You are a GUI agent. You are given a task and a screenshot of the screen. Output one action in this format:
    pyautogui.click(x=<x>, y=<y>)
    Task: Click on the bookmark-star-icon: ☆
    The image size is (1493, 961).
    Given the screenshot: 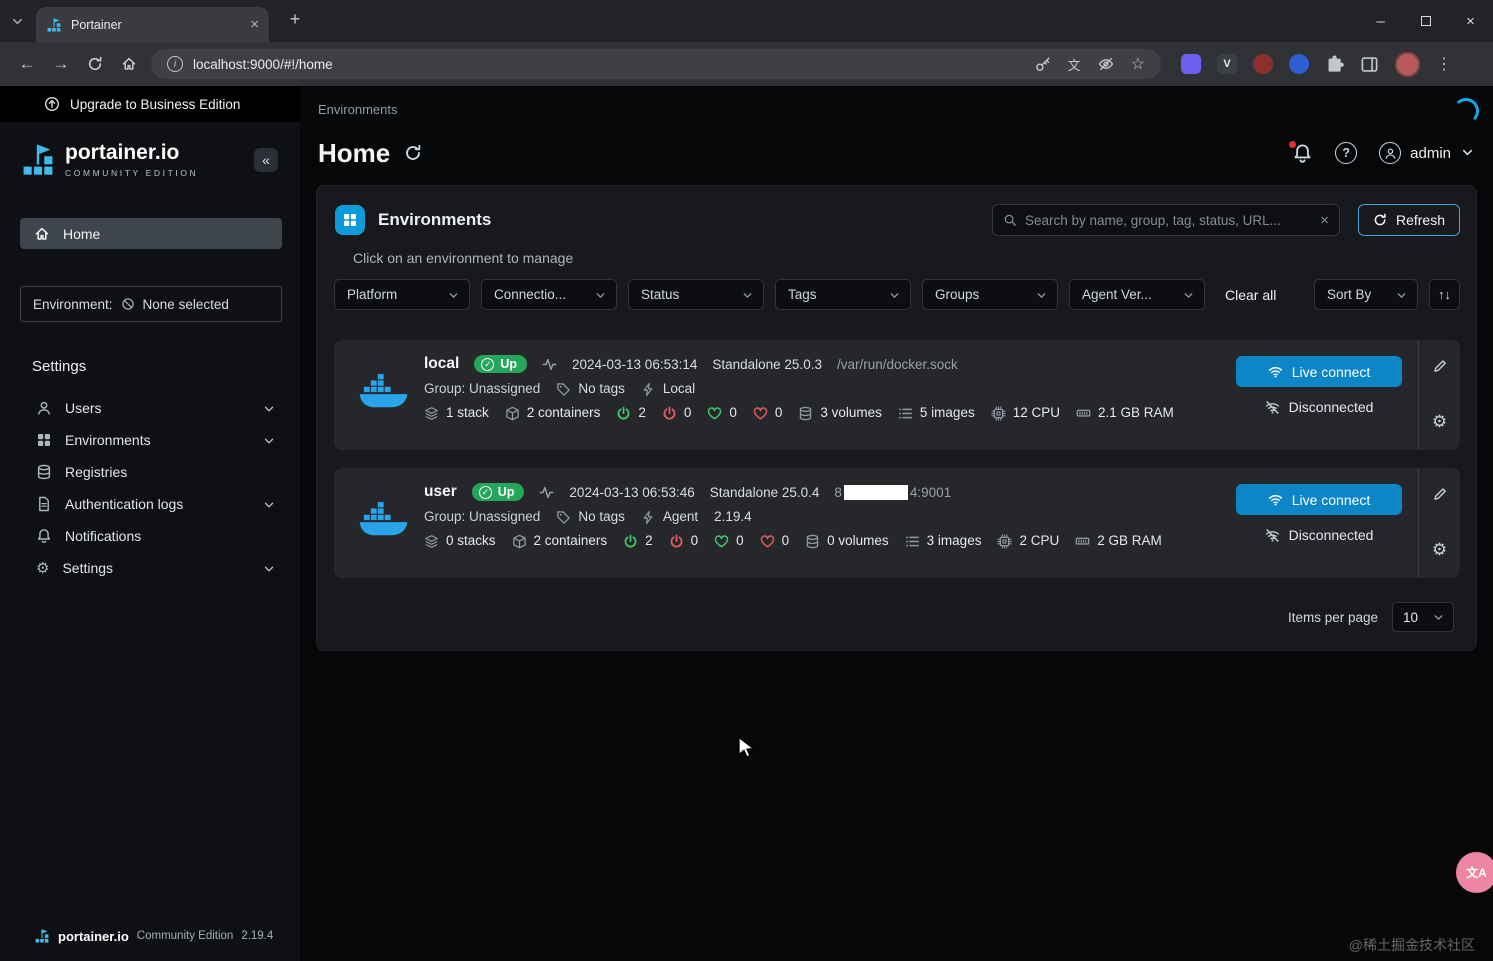 What is the action you would take?
    pyautogui.click(x=1138, y=64)
    